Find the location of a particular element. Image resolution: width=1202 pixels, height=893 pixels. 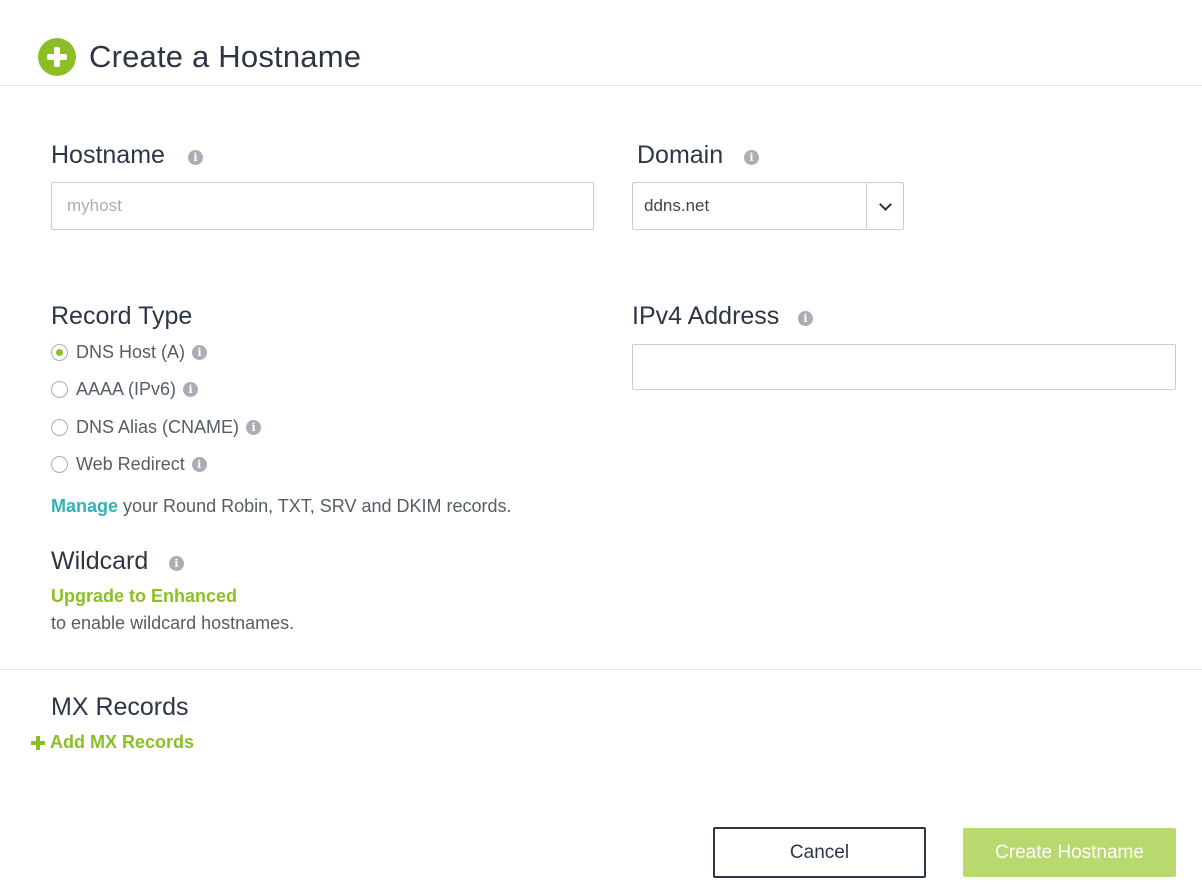

ipv4-input is located at coordinates (904, 367).